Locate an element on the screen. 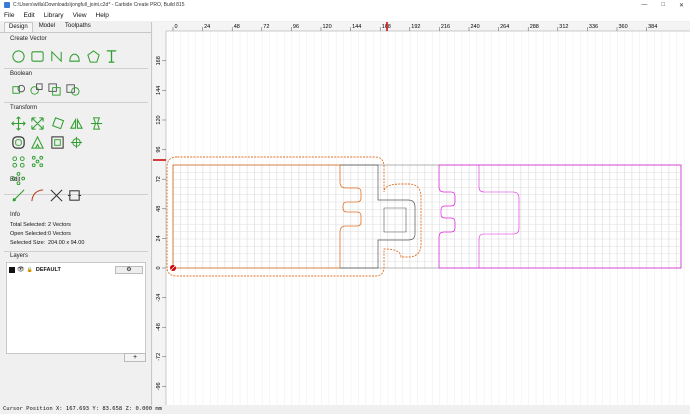  intersect-icon is located at coordinates (54, 89).